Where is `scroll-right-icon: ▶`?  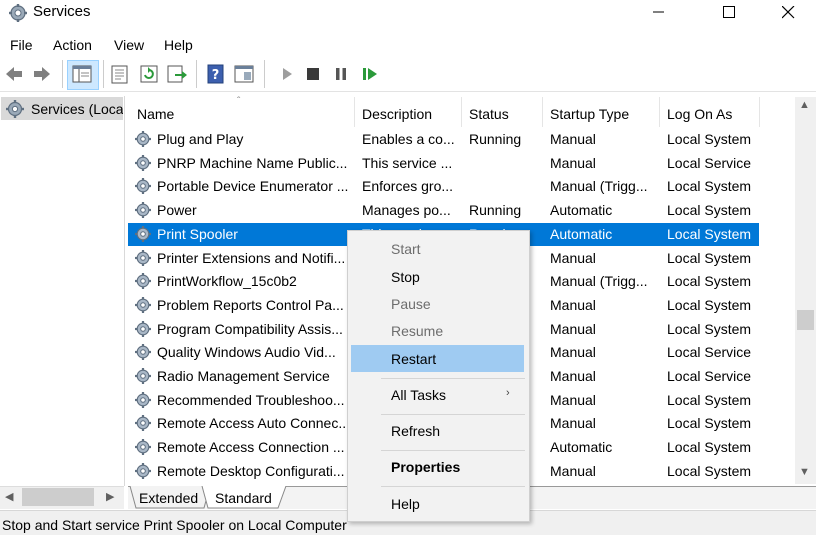 scroll-right-icon: ▶ is located at coordinates (110, 496).